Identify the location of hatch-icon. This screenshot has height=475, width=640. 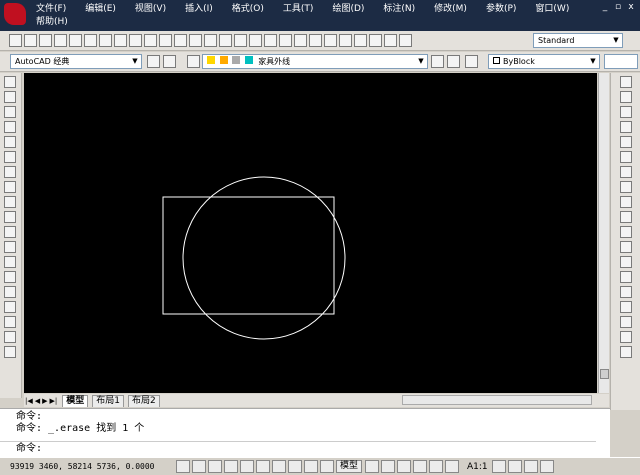
(10, 292).